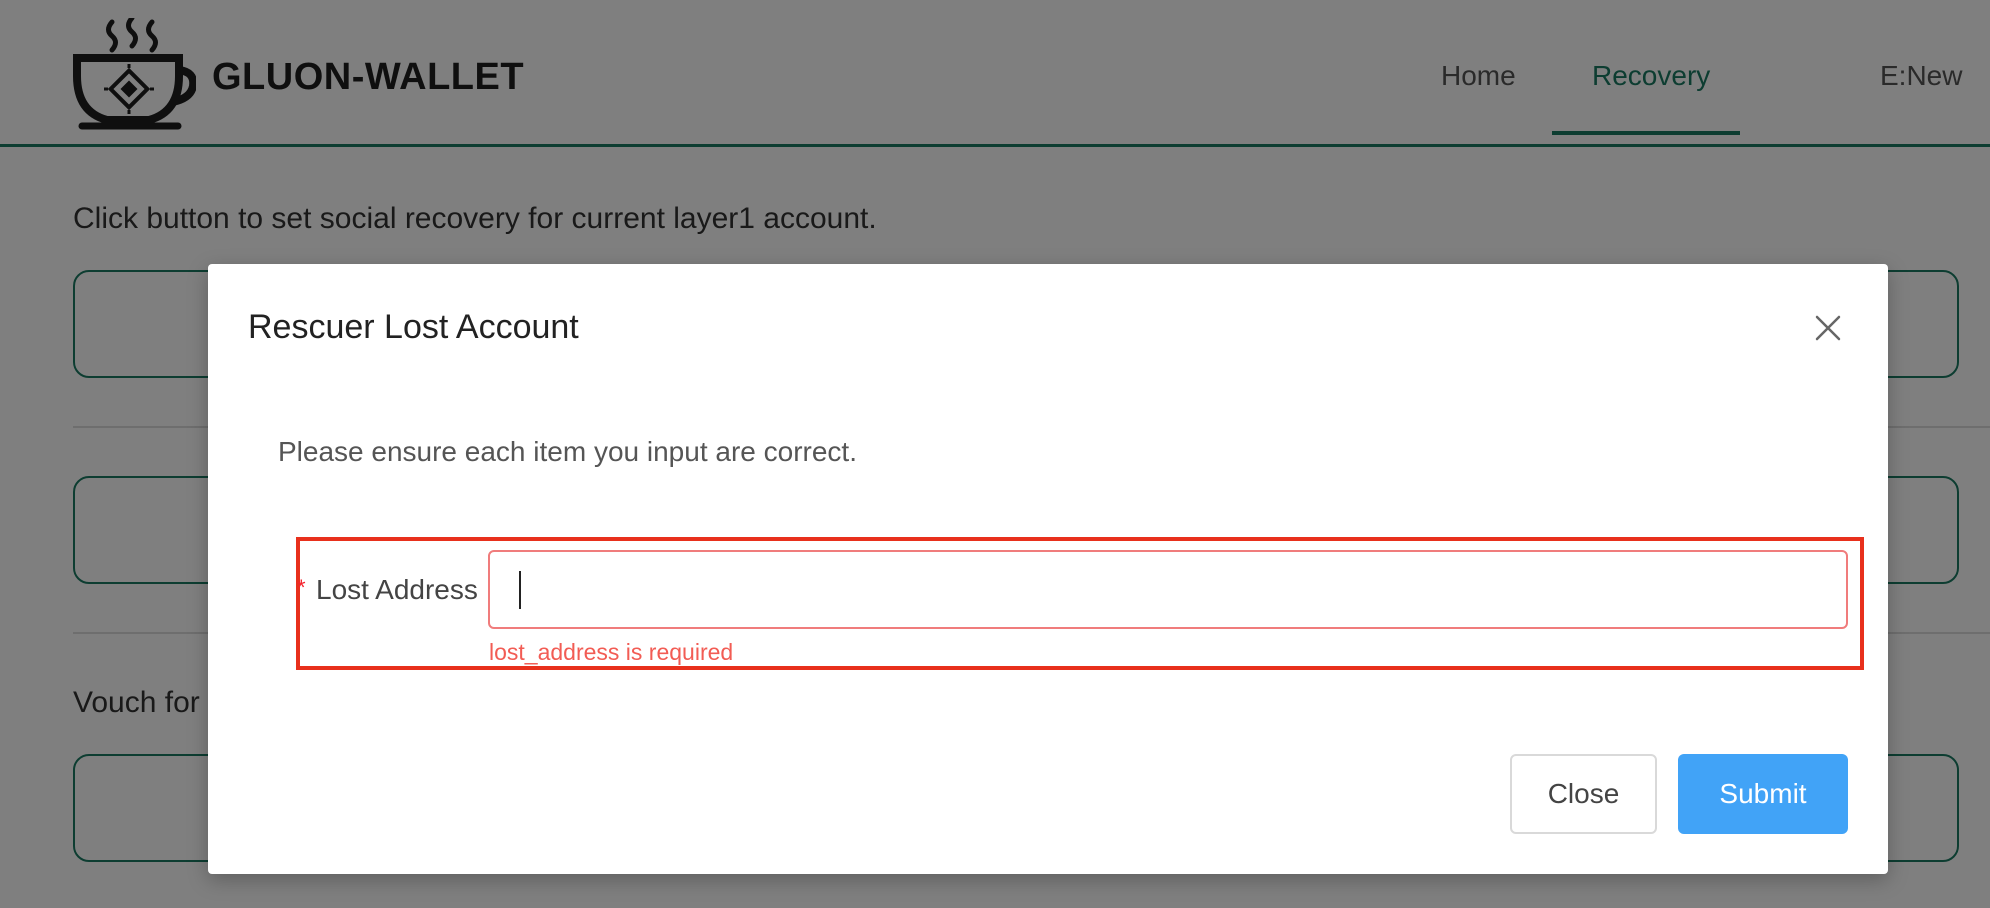 This screenshot has width=1990, height=908. What do you see at coordinates (397, 589) in the screenshot?
I see `lost-address-label: Lost Address` at bounding box center [397, 589].